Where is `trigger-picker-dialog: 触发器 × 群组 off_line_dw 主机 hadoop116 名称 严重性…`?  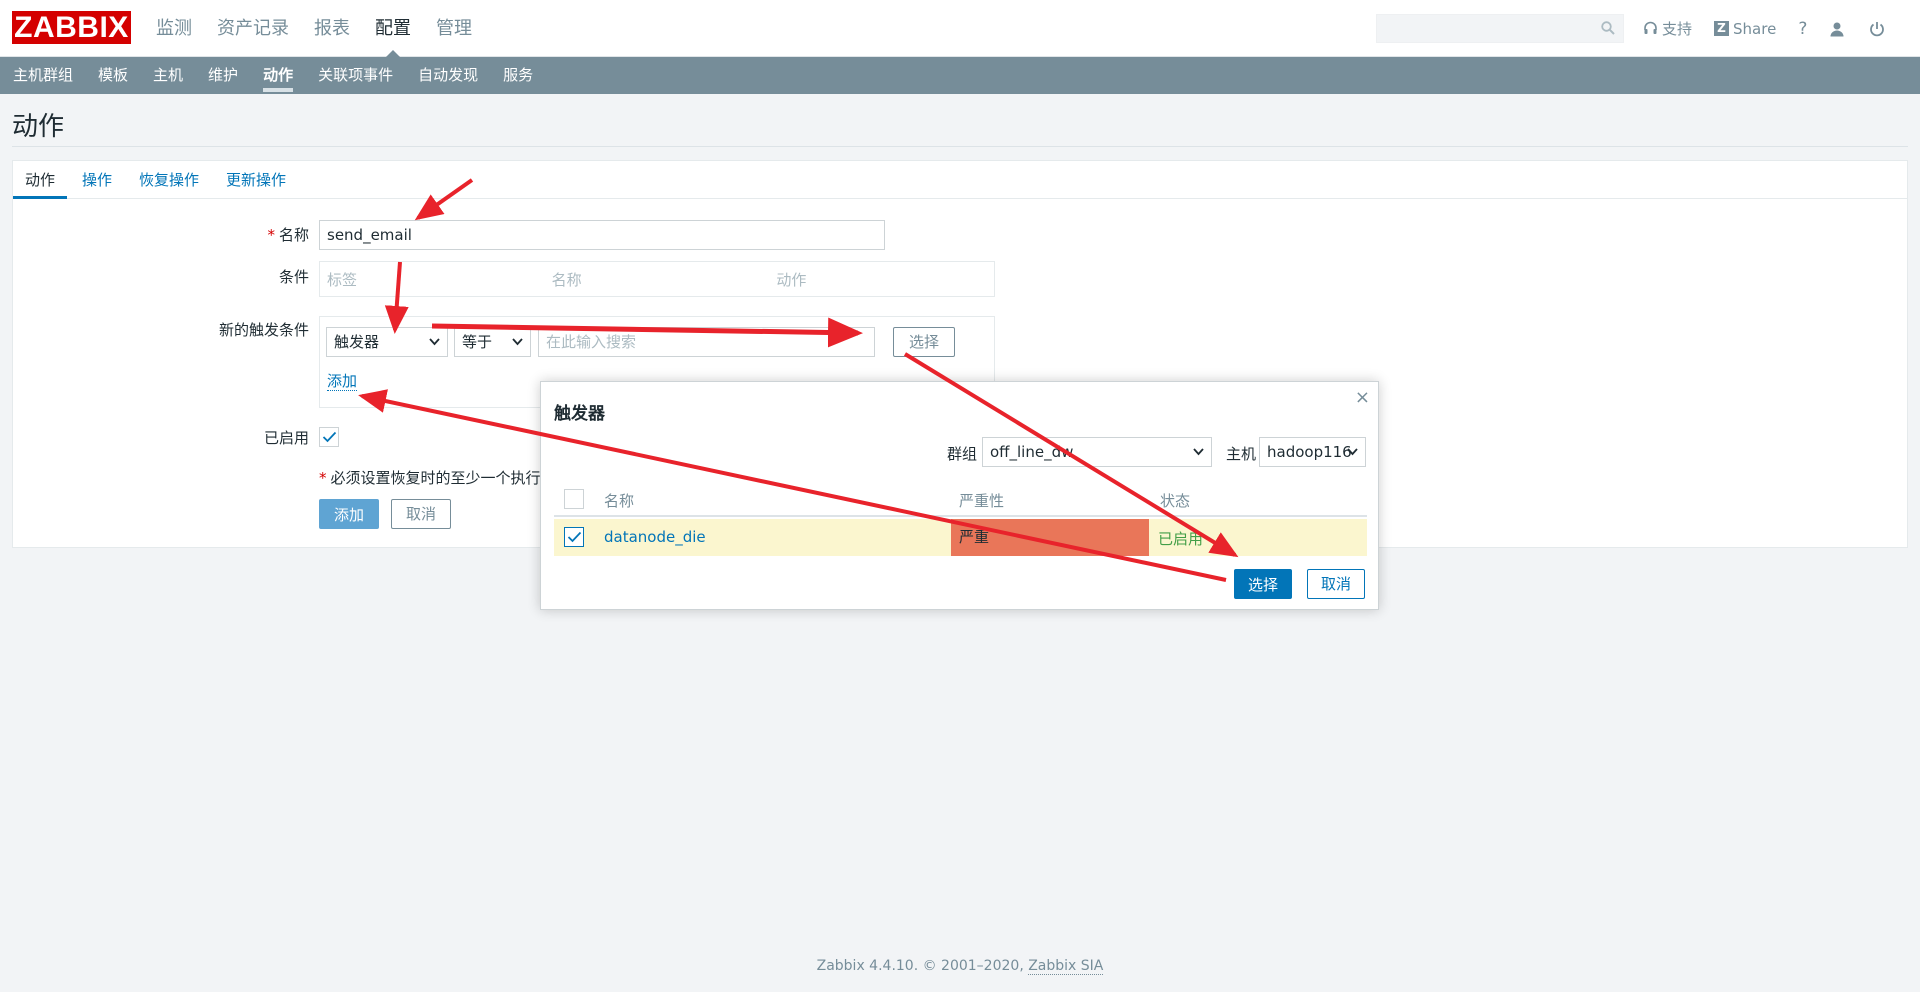
trigger-picker-dialog: 触发器 × 群组 off_line_dw 主机 hadoop116 名称 严重性… is located at coordinates (959, 495).